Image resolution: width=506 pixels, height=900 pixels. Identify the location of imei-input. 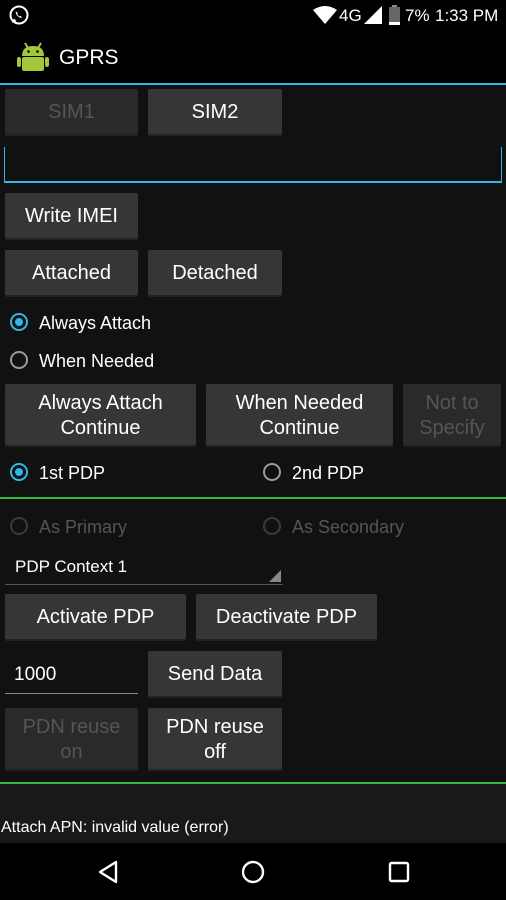
(253, 165).